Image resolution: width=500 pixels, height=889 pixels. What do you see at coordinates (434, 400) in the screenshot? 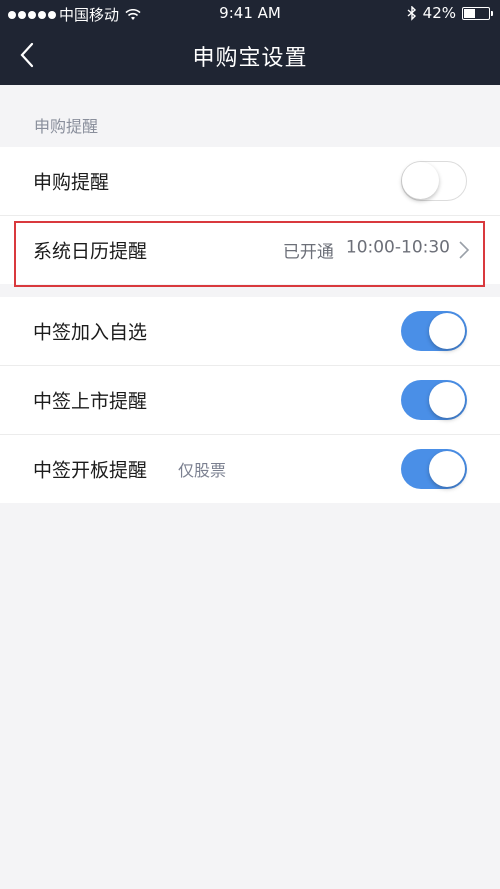
I see `listing-reminder-toggle` at bounding box center [434, 400].